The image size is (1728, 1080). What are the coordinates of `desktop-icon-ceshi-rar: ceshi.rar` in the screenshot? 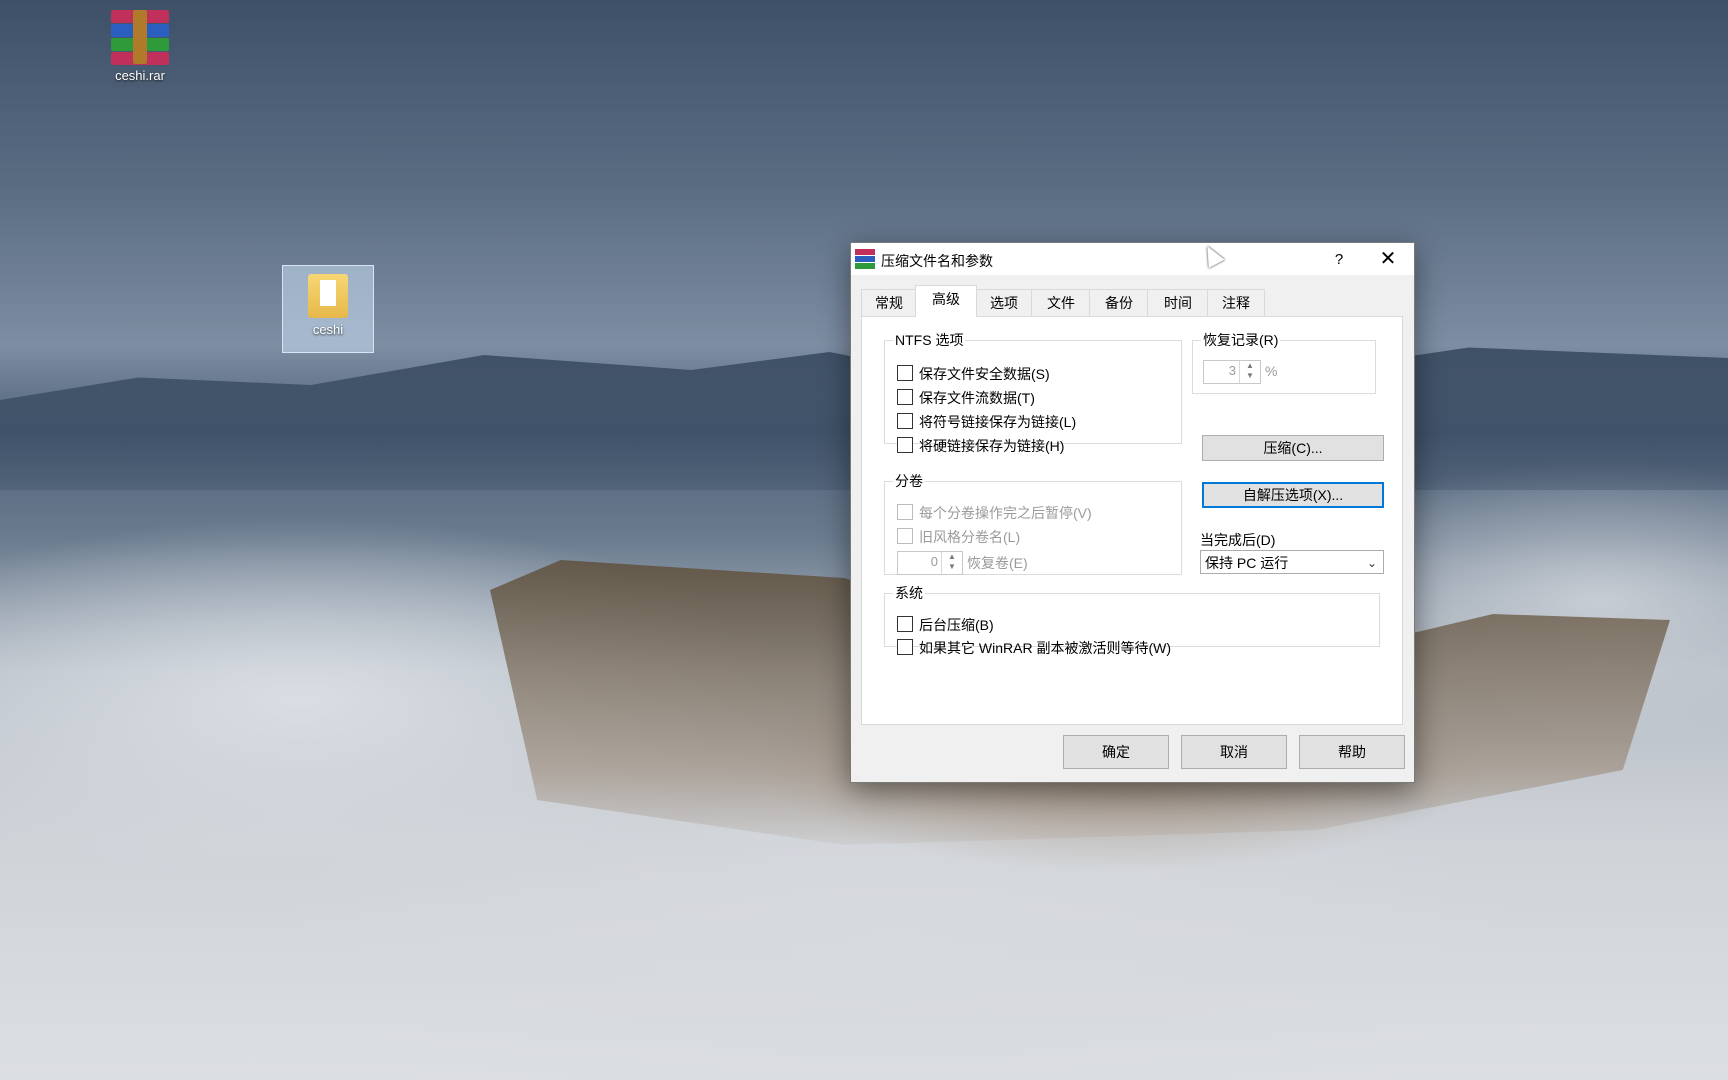 It's located at (140, 46).